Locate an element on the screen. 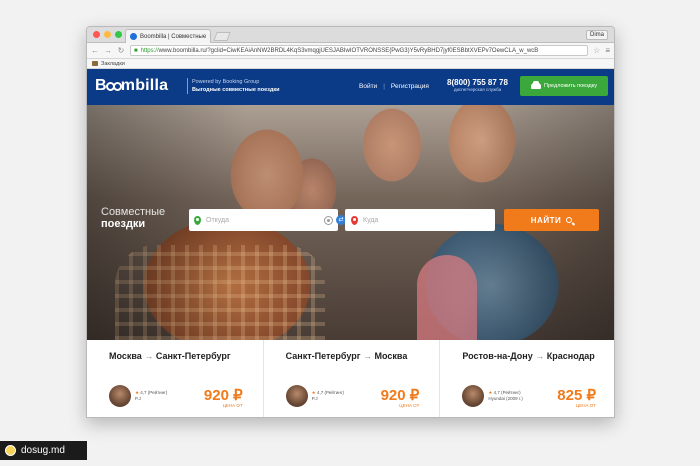 This screenshot has width=700, height=466. to-field: Куда is located at coordinates (420, 220).